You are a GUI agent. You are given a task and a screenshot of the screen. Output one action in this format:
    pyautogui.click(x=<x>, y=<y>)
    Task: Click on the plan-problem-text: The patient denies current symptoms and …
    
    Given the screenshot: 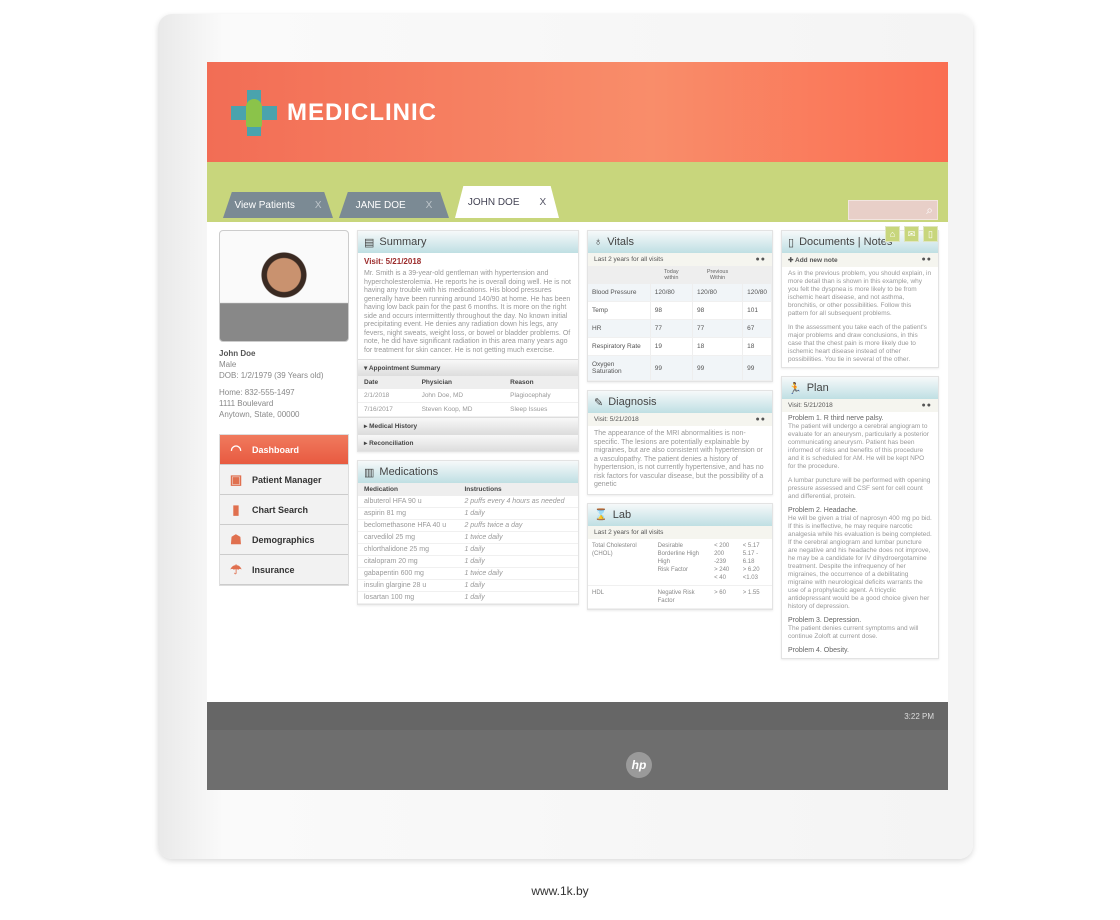 What is the action you would take?
    pyautogui.click(x=853, y=632)
    